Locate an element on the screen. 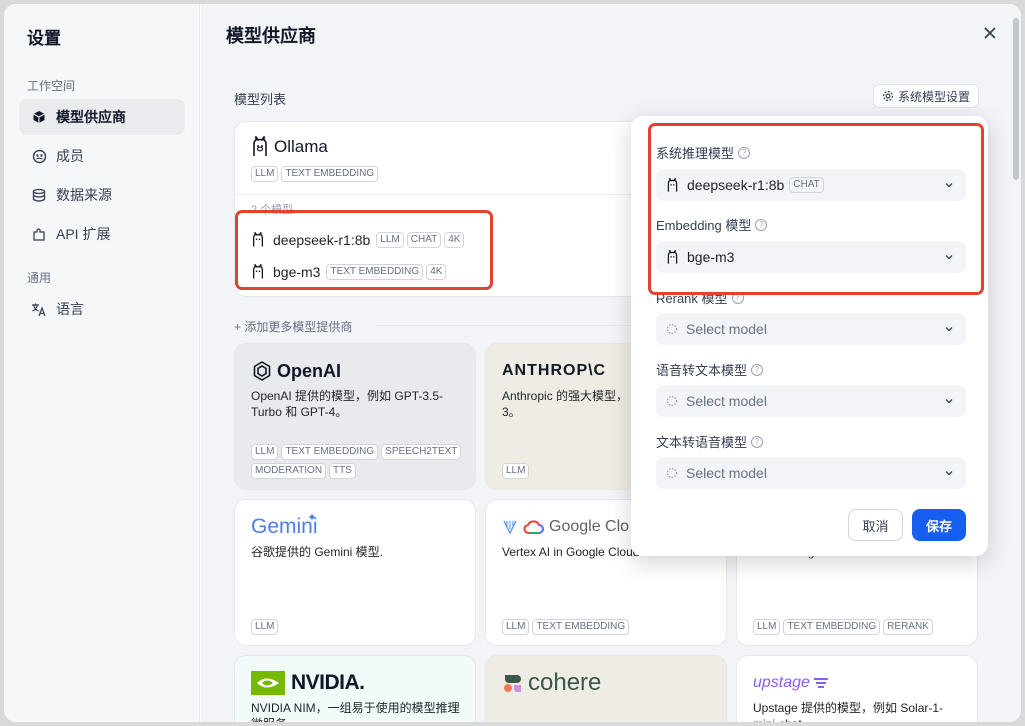 The height and width of the screenshot is (726, 1025). section-workspace: 工作空间 is located at coordinates (51, 86).